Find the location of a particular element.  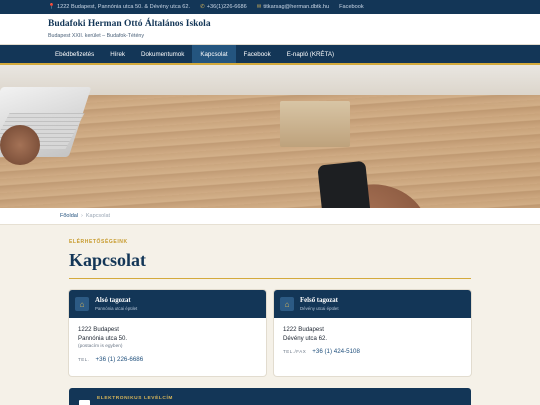

phone-label: TEL./FAX is located at coordinates (295, 351).